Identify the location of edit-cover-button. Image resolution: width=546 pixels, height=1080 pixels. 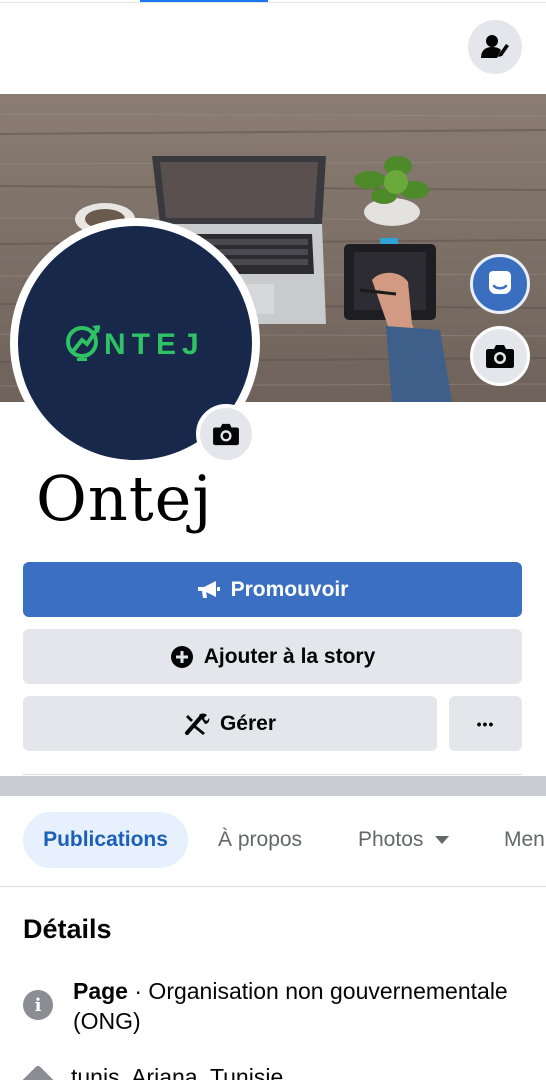
(500, 356).